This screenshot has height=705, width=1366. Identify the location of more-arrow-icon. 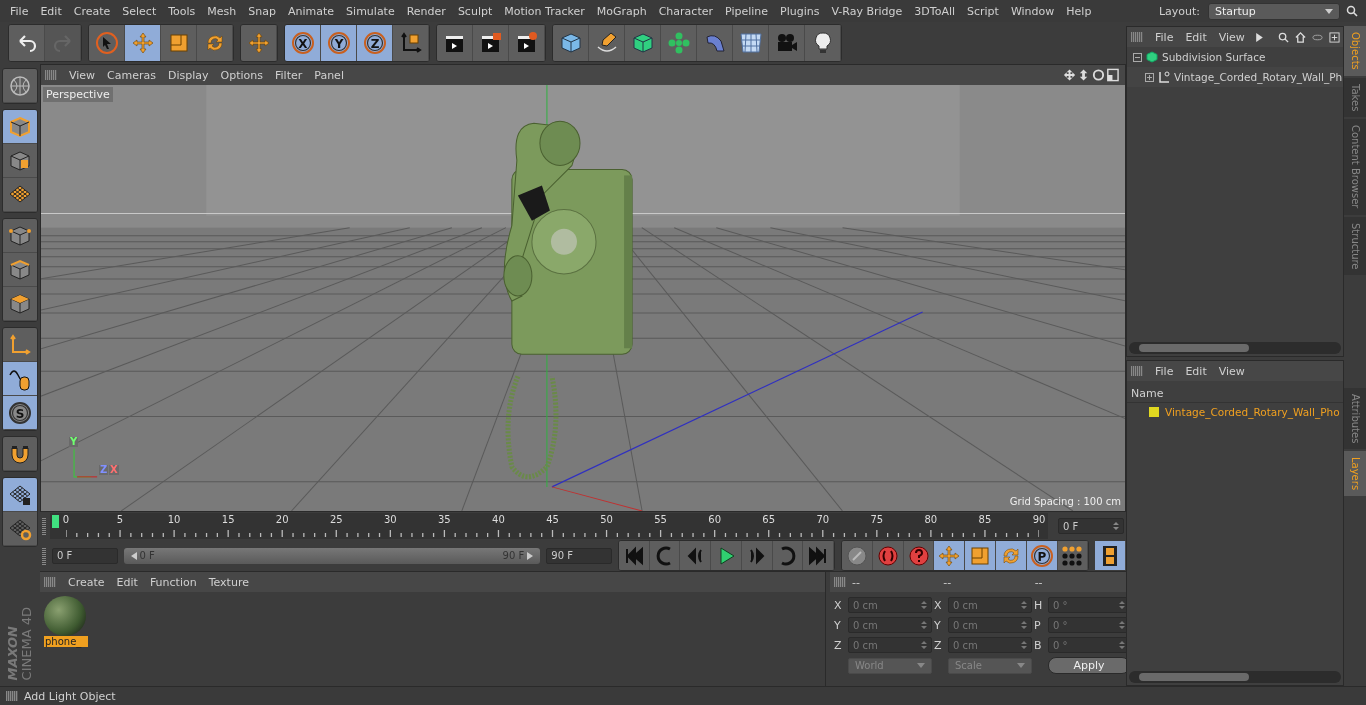
(1259, 37).